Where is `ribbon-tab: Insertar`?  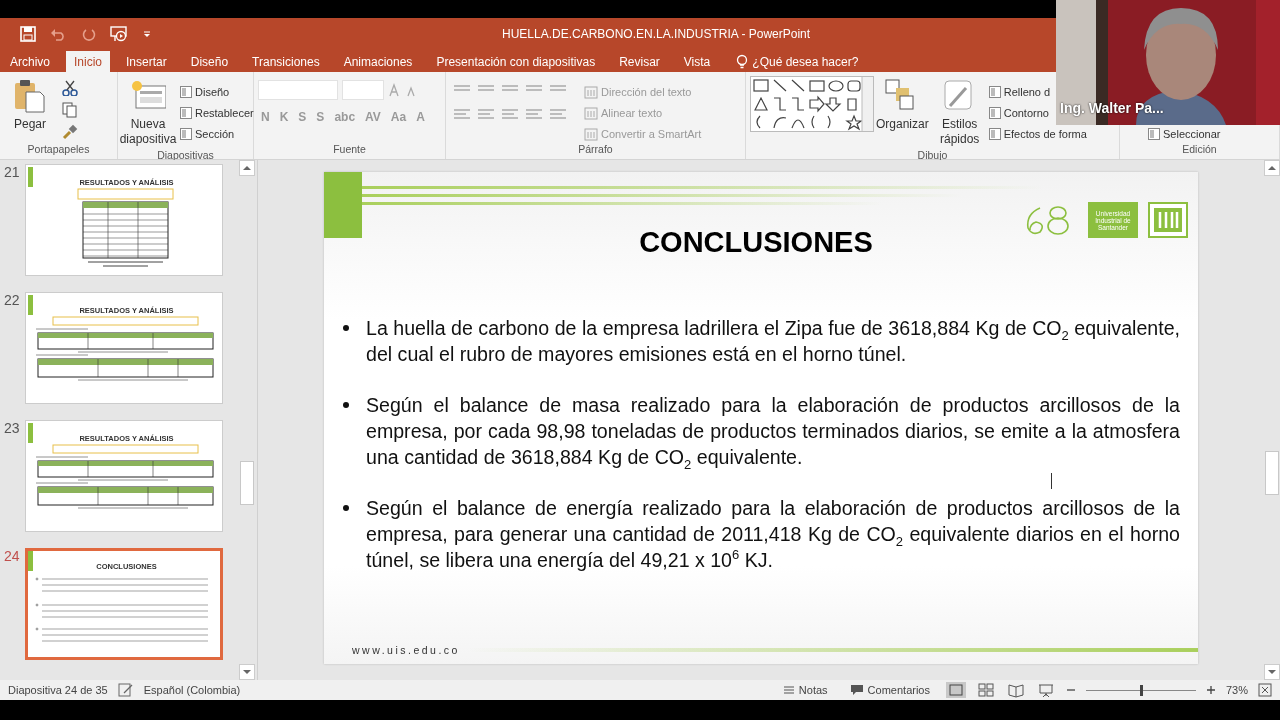 ribbon-tab: Insertar is located at coordinates (146, 61).